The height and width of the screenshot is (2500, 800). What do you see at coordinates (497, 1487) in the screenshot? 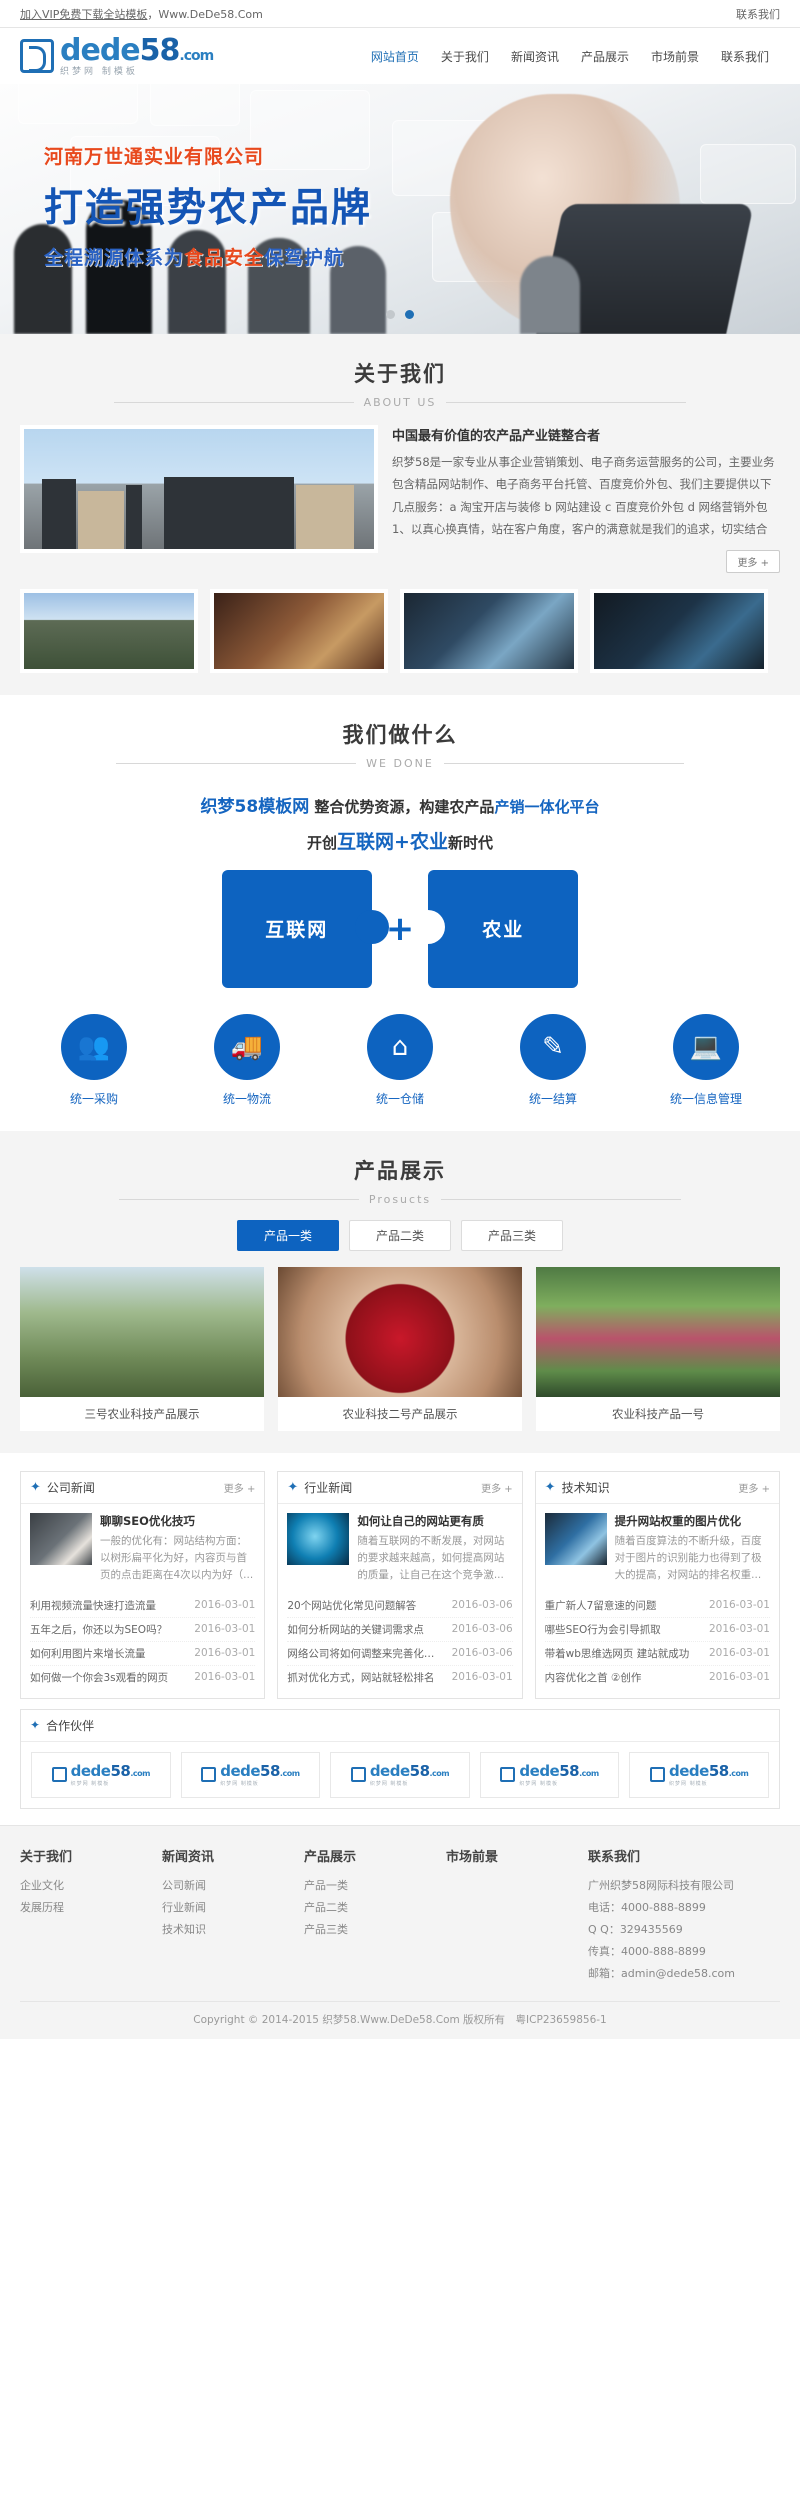
I see `news-more-industry: 更多 +` at bounding box center [497, 1487].